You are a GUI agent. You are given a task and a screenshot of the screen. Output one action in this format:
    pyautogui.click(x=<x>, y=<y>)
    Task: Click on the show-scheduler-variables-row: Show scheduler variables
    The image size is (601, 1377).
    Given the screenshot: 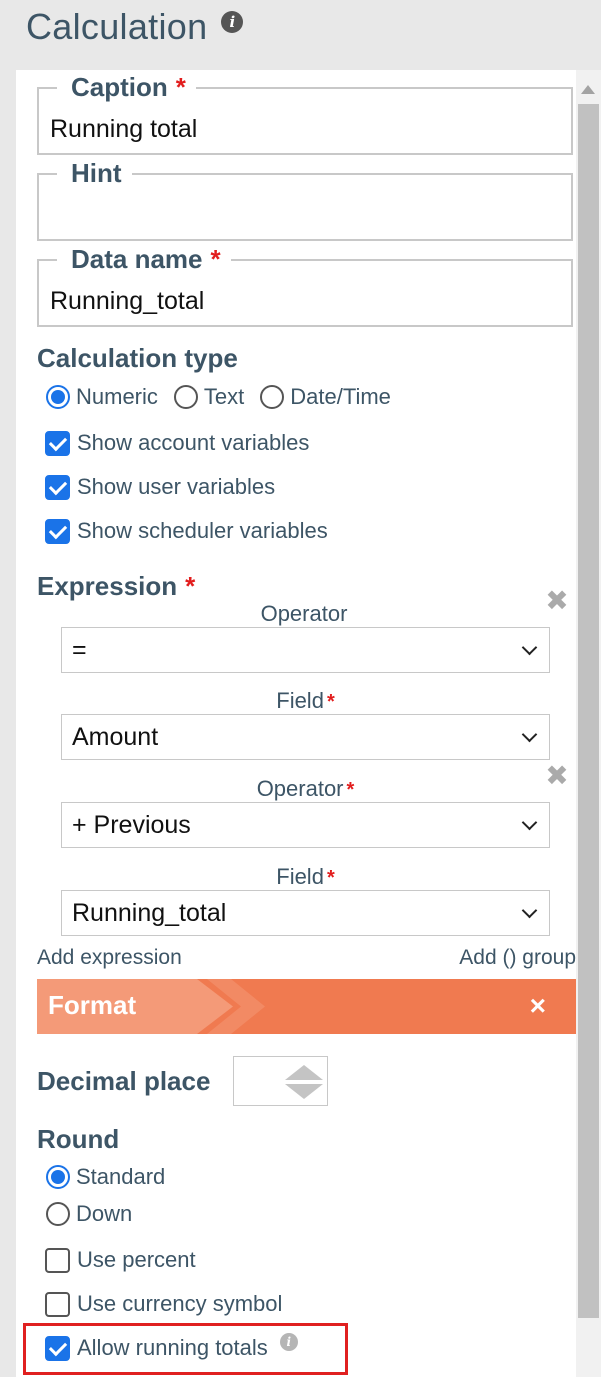 What is the action you would take?
    pyautogui.click(x=186, y=531)
    